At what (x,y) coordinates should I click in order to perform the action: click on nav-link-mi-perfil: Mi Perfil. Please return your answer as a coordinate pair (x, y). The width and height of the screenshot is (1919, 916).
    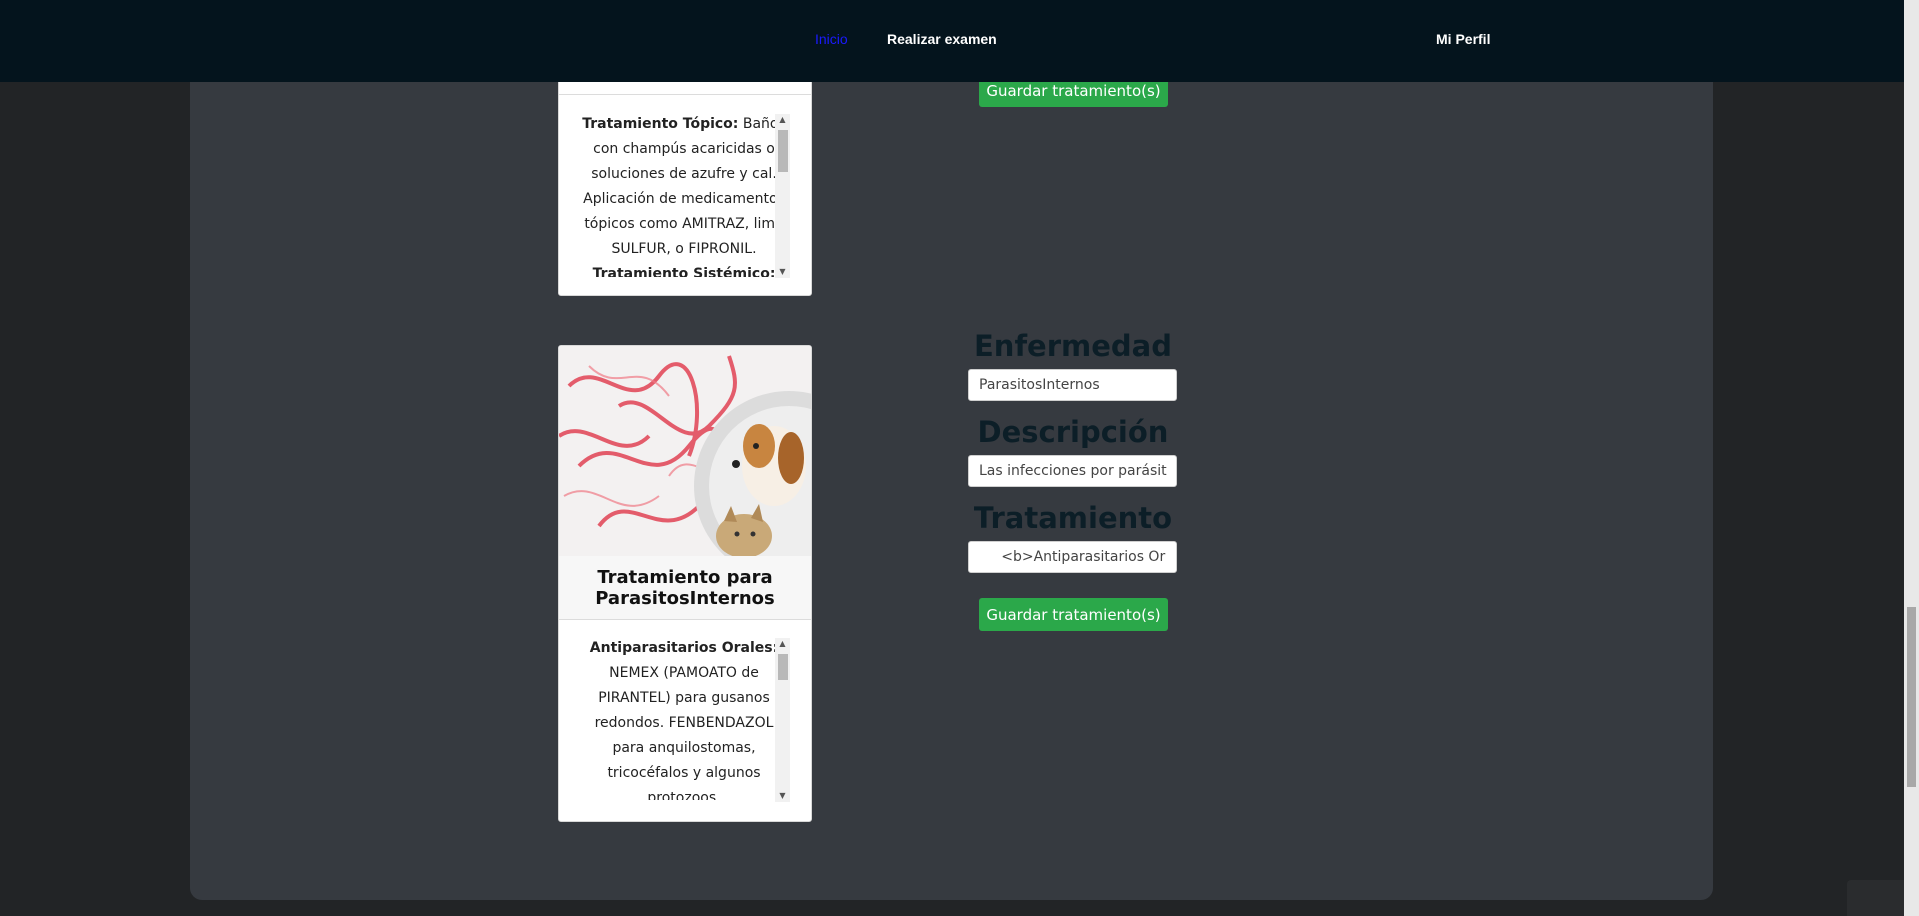
    Looking at the image, I should click on (1463, 39).